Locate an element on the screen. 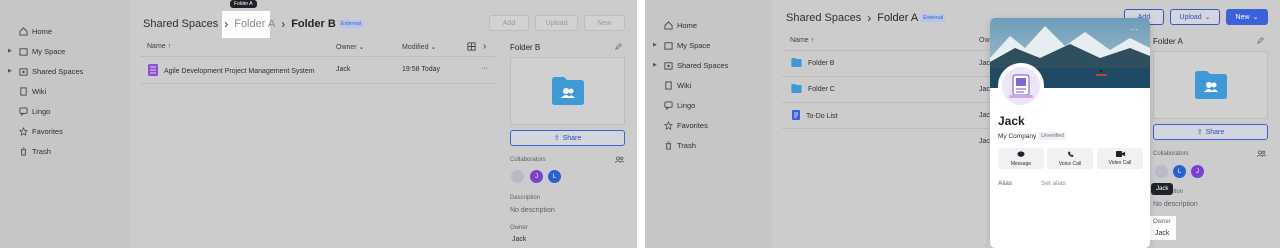 The width and height of the screenshot is (1280, 248). video-call-button: Video Call is located at coordinates (1120, 158).